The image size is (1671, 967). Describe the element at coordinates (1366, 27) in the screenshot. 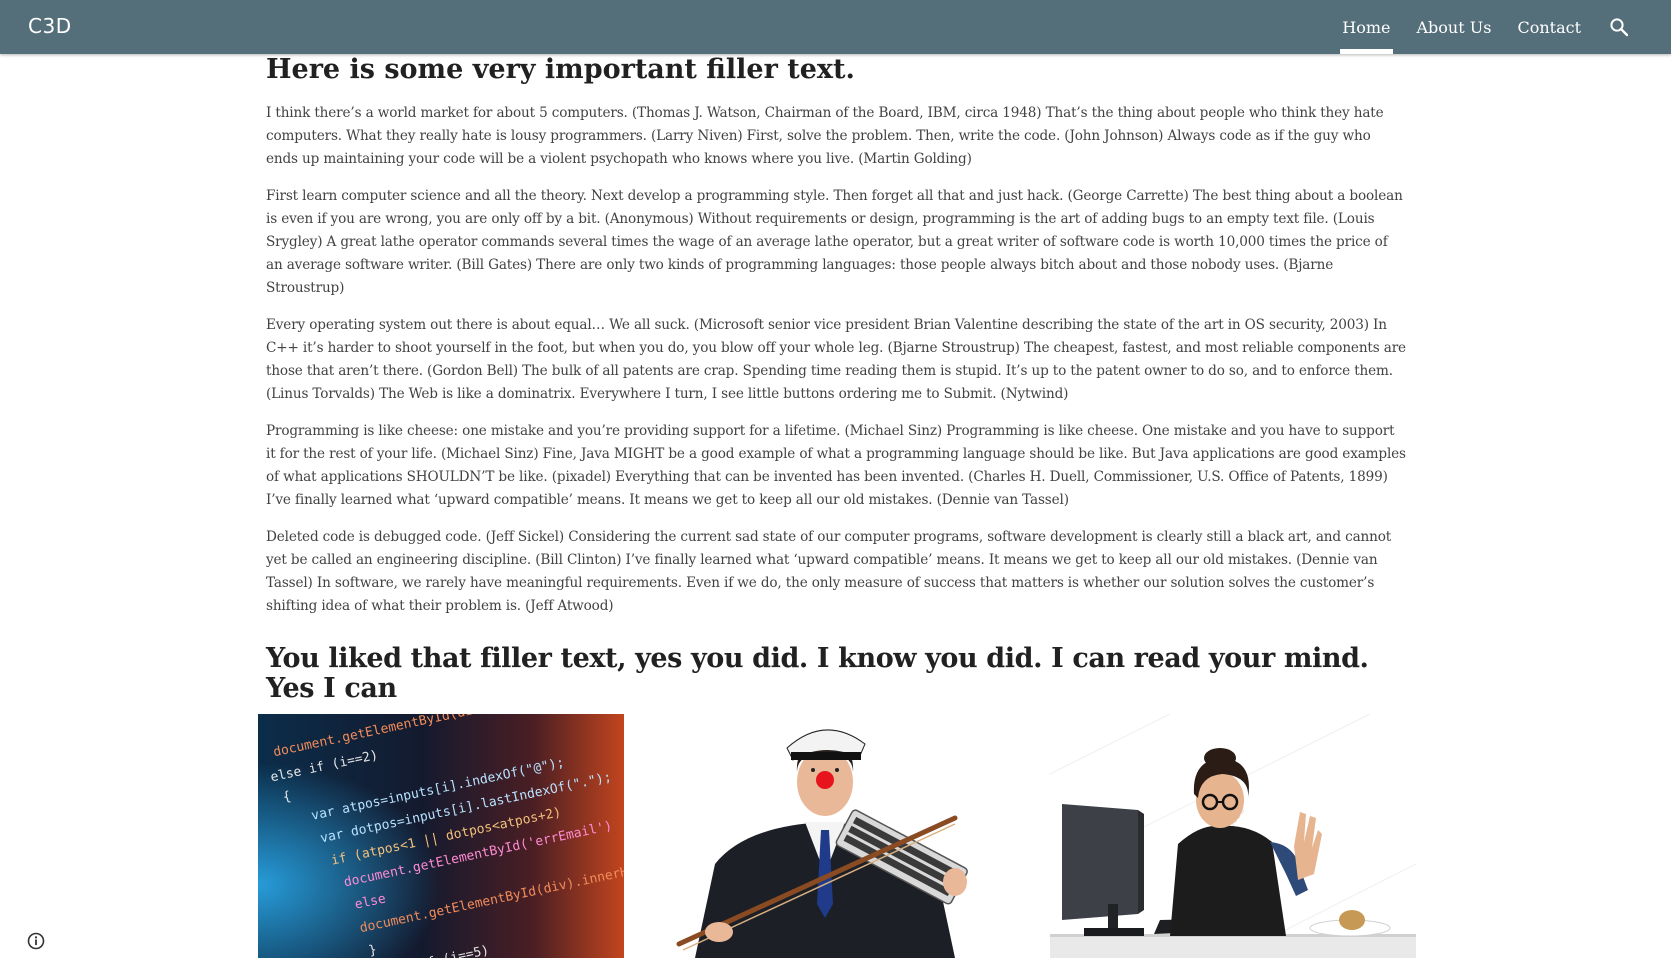

I see `nav-item-home: Home` at that location.